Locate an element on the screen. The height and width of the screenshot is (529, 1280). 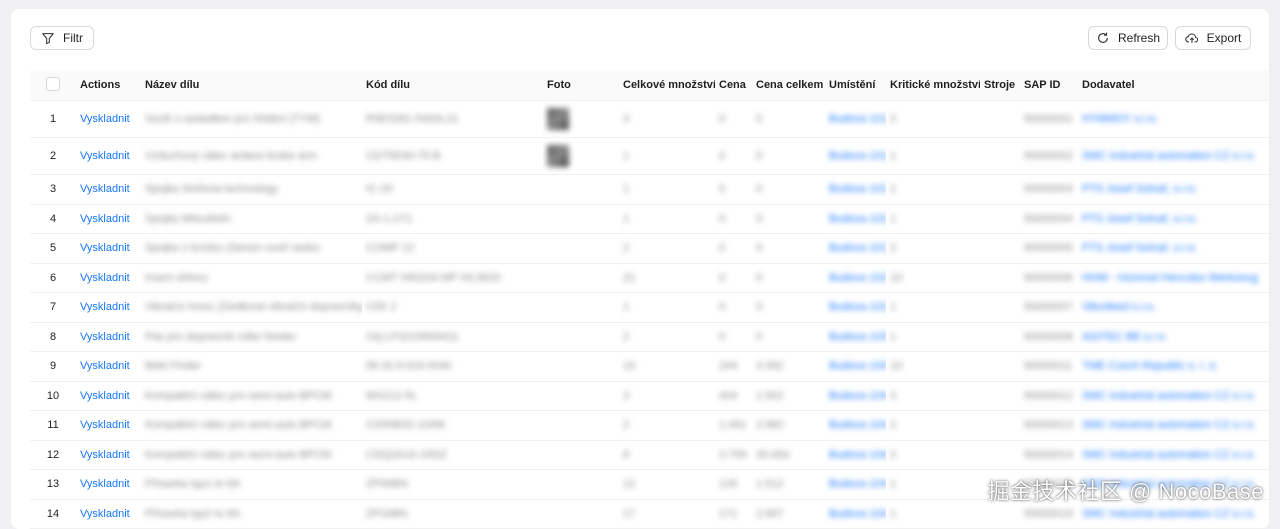
supplier-cell: AGITEC BE s.r.o. is located at coordinates (1173, 337).